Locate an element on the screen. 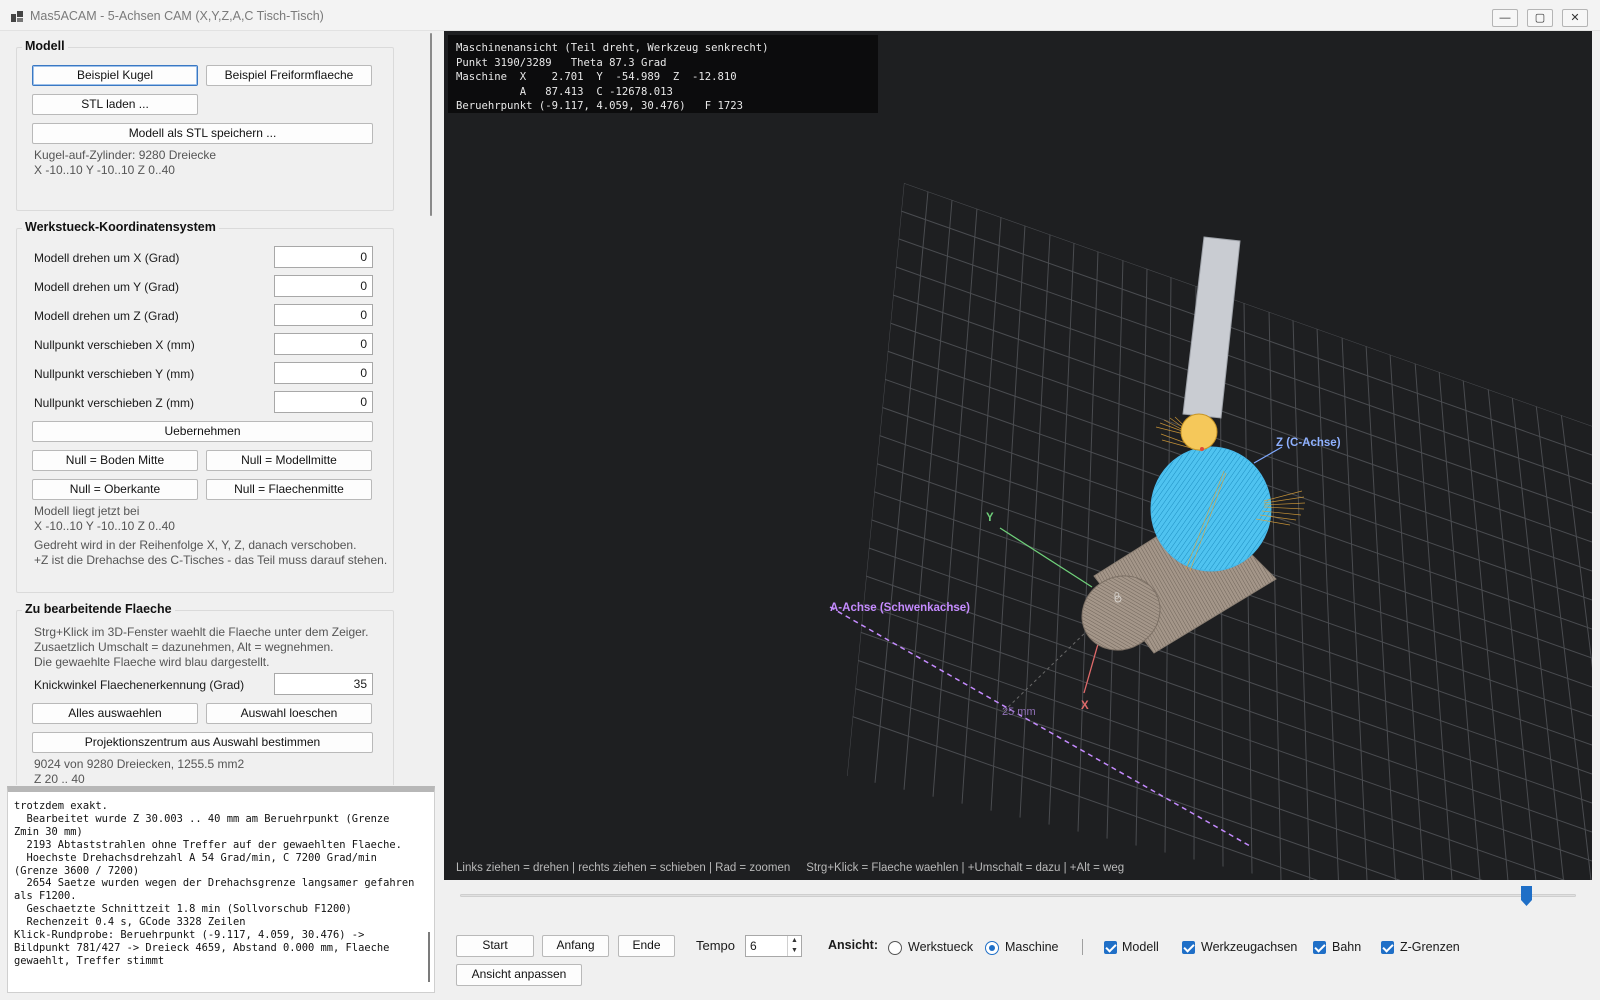 The width and height of the screenshot is (1600, 1000). contact-point is located at coordinates (1202, 449).